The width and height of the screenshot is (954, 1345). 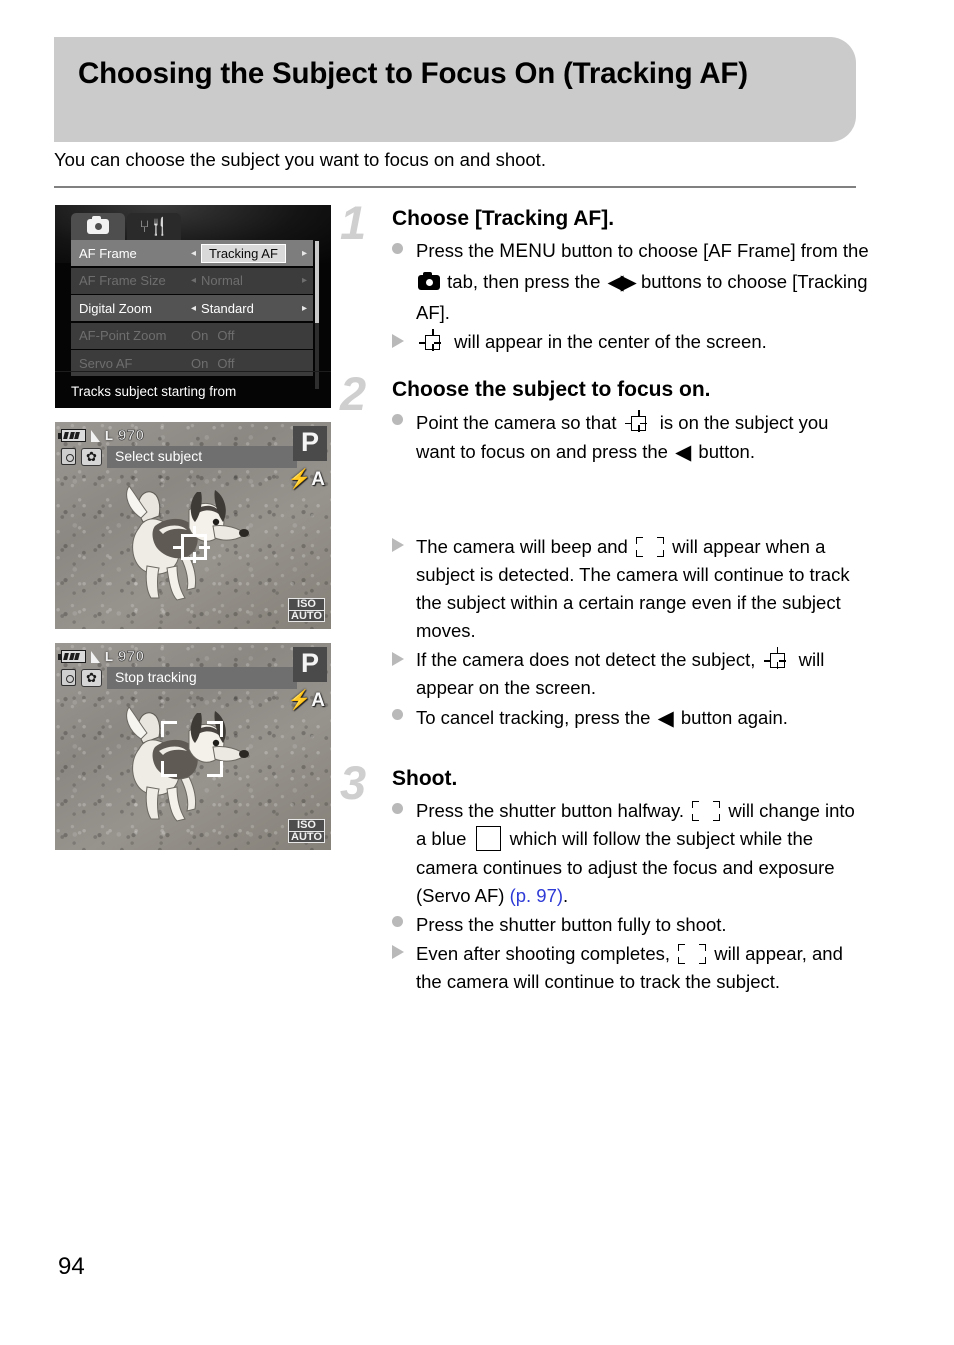 What do you see at coordinates (608, 342) in the screenshot?
I see `bullet-text: will appear in the center of the screen.` at bounding box center [608, 342].